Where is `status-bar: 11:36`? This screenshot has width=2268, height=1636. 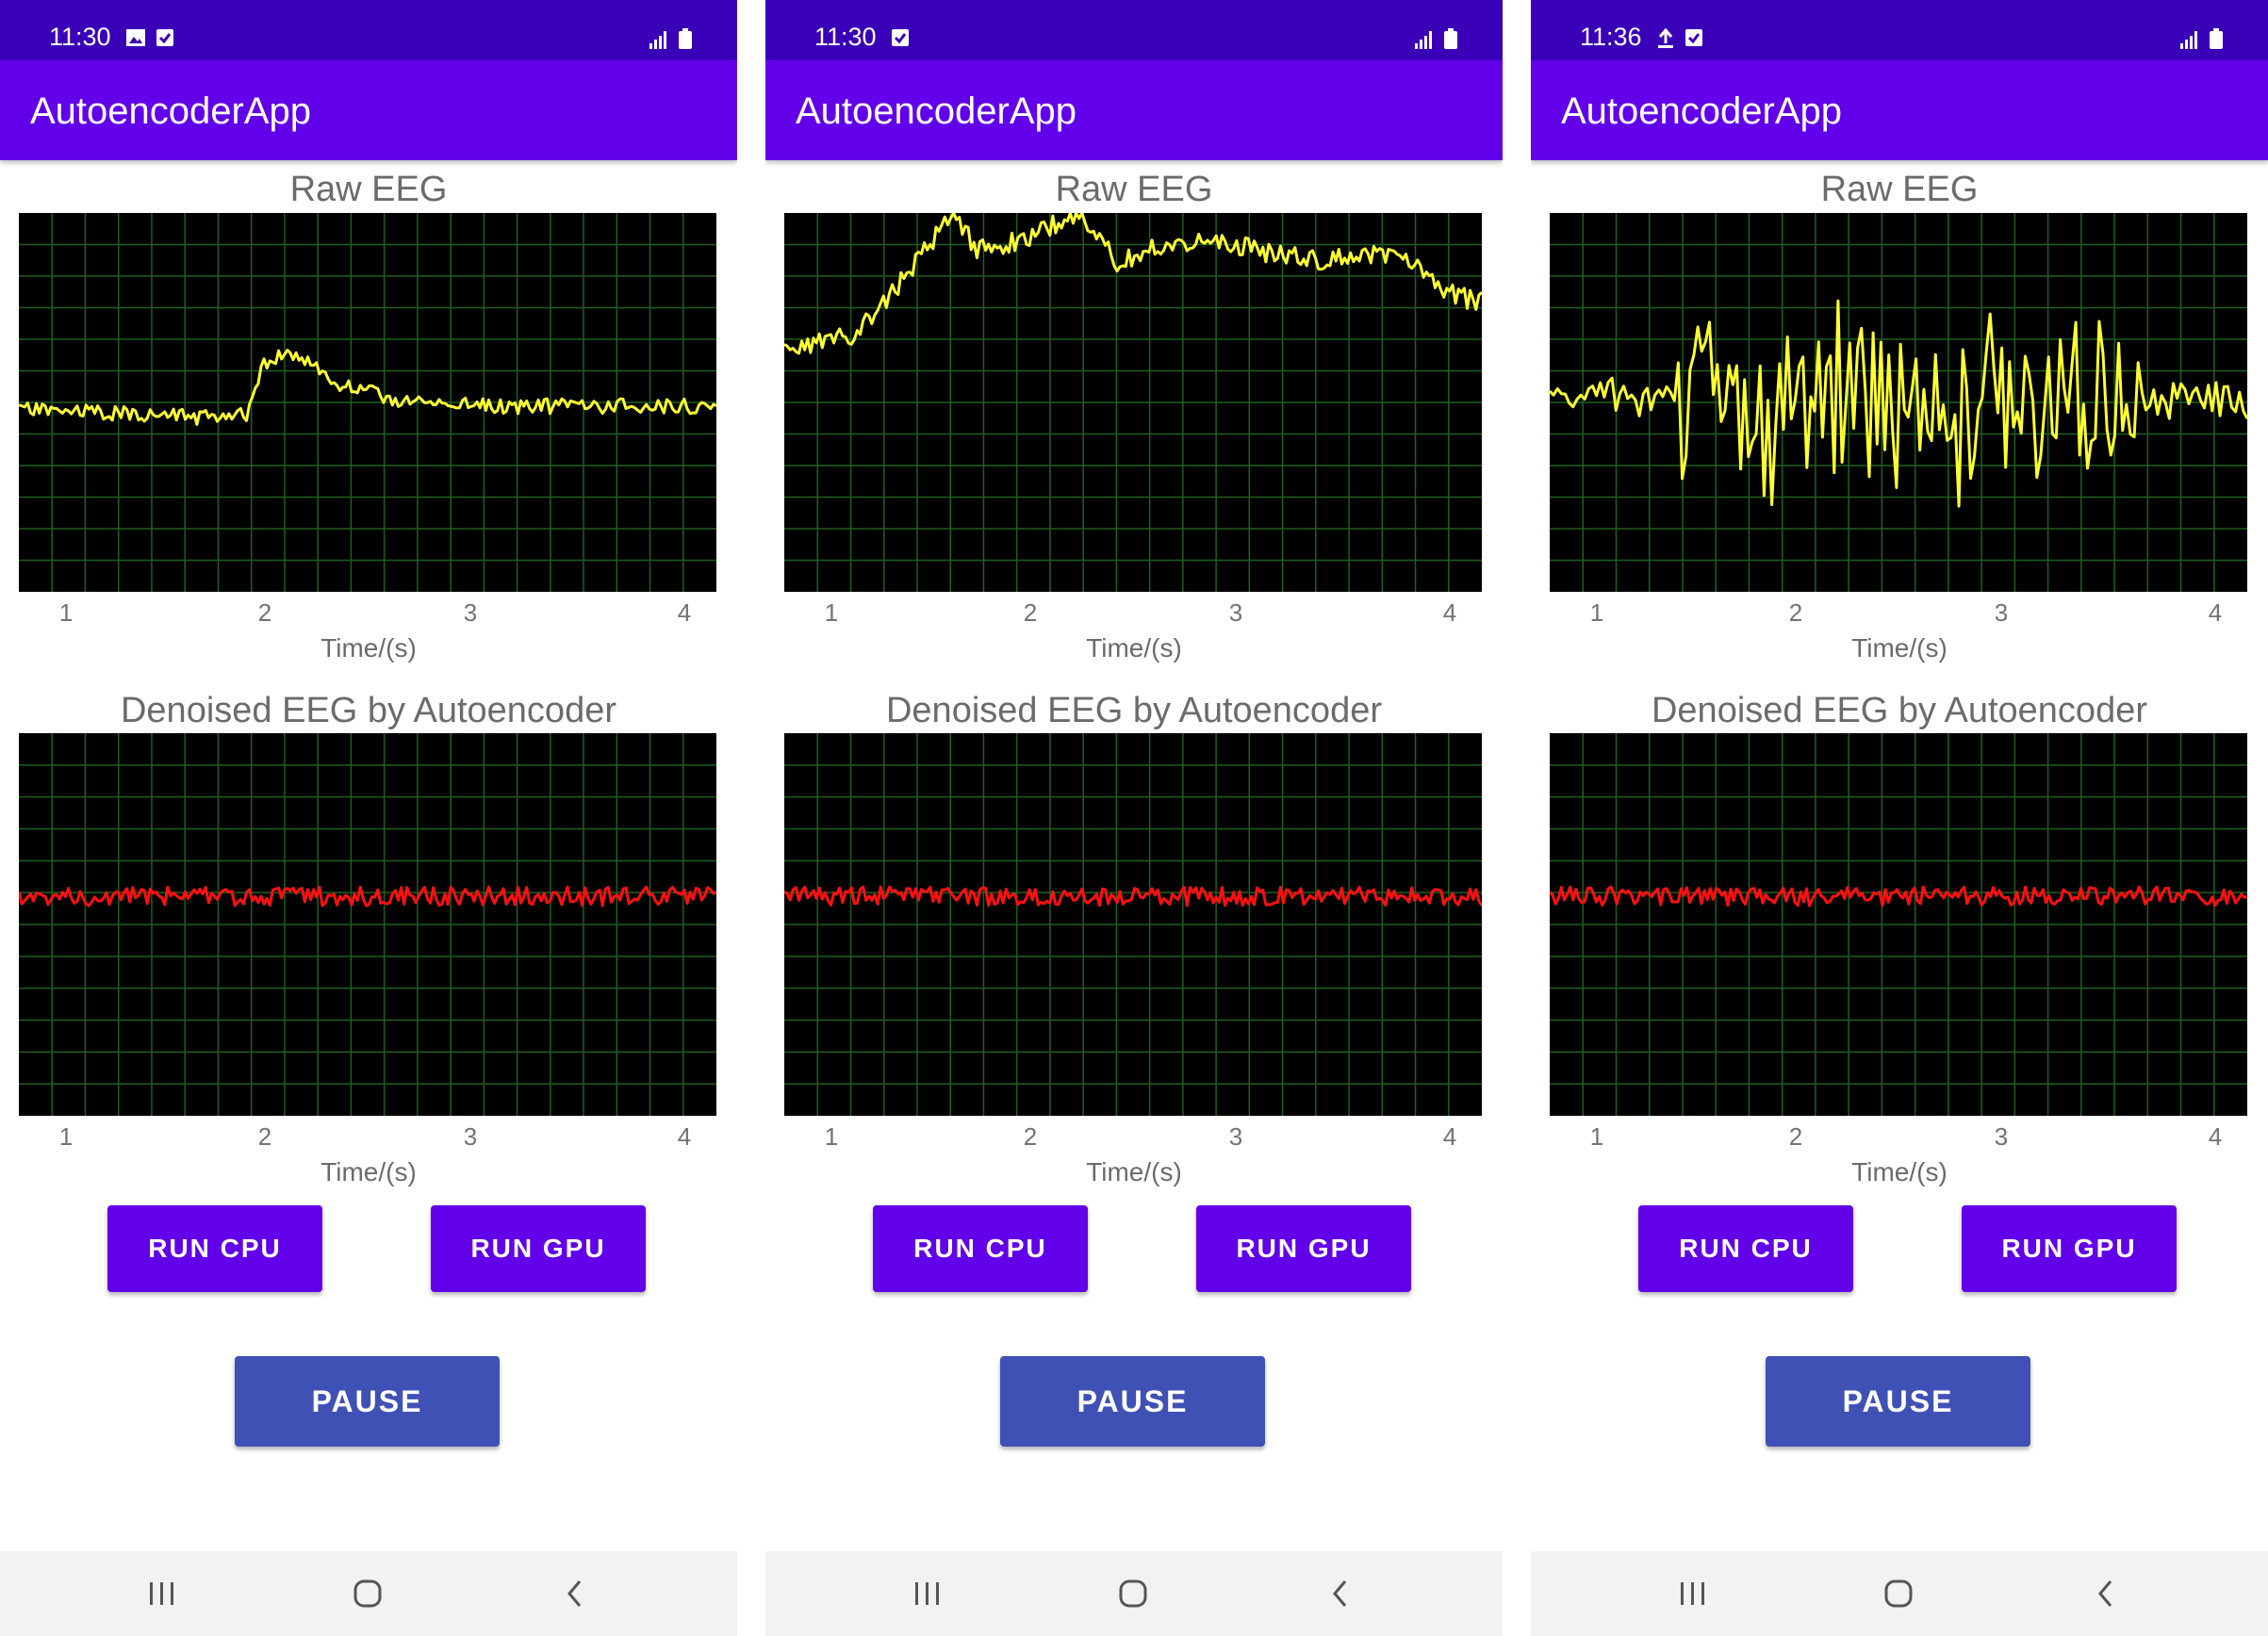 status-bar: 11:36 is located at coordinates (1900, 30).